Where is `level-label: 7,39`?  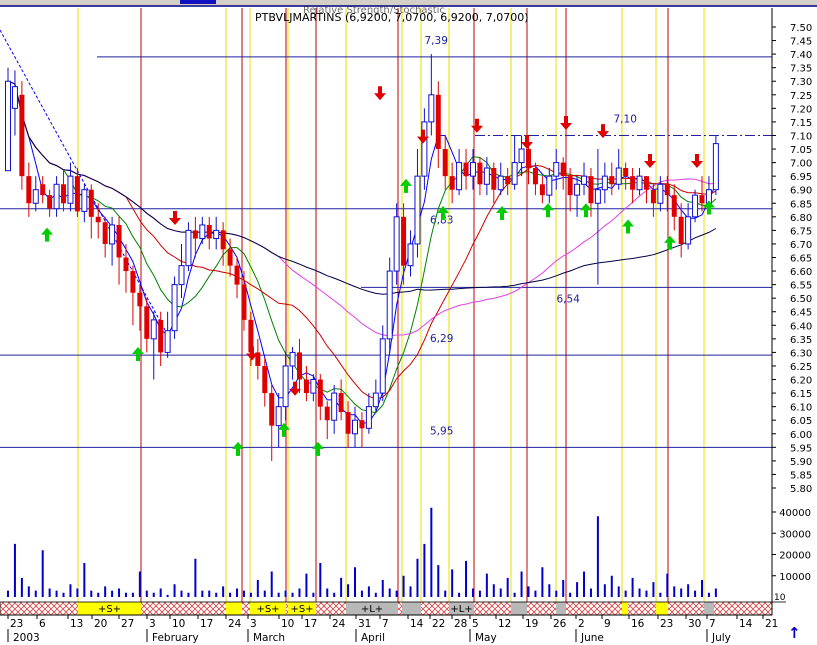 level-label: 7,39 is located at coordinates (436, 41).